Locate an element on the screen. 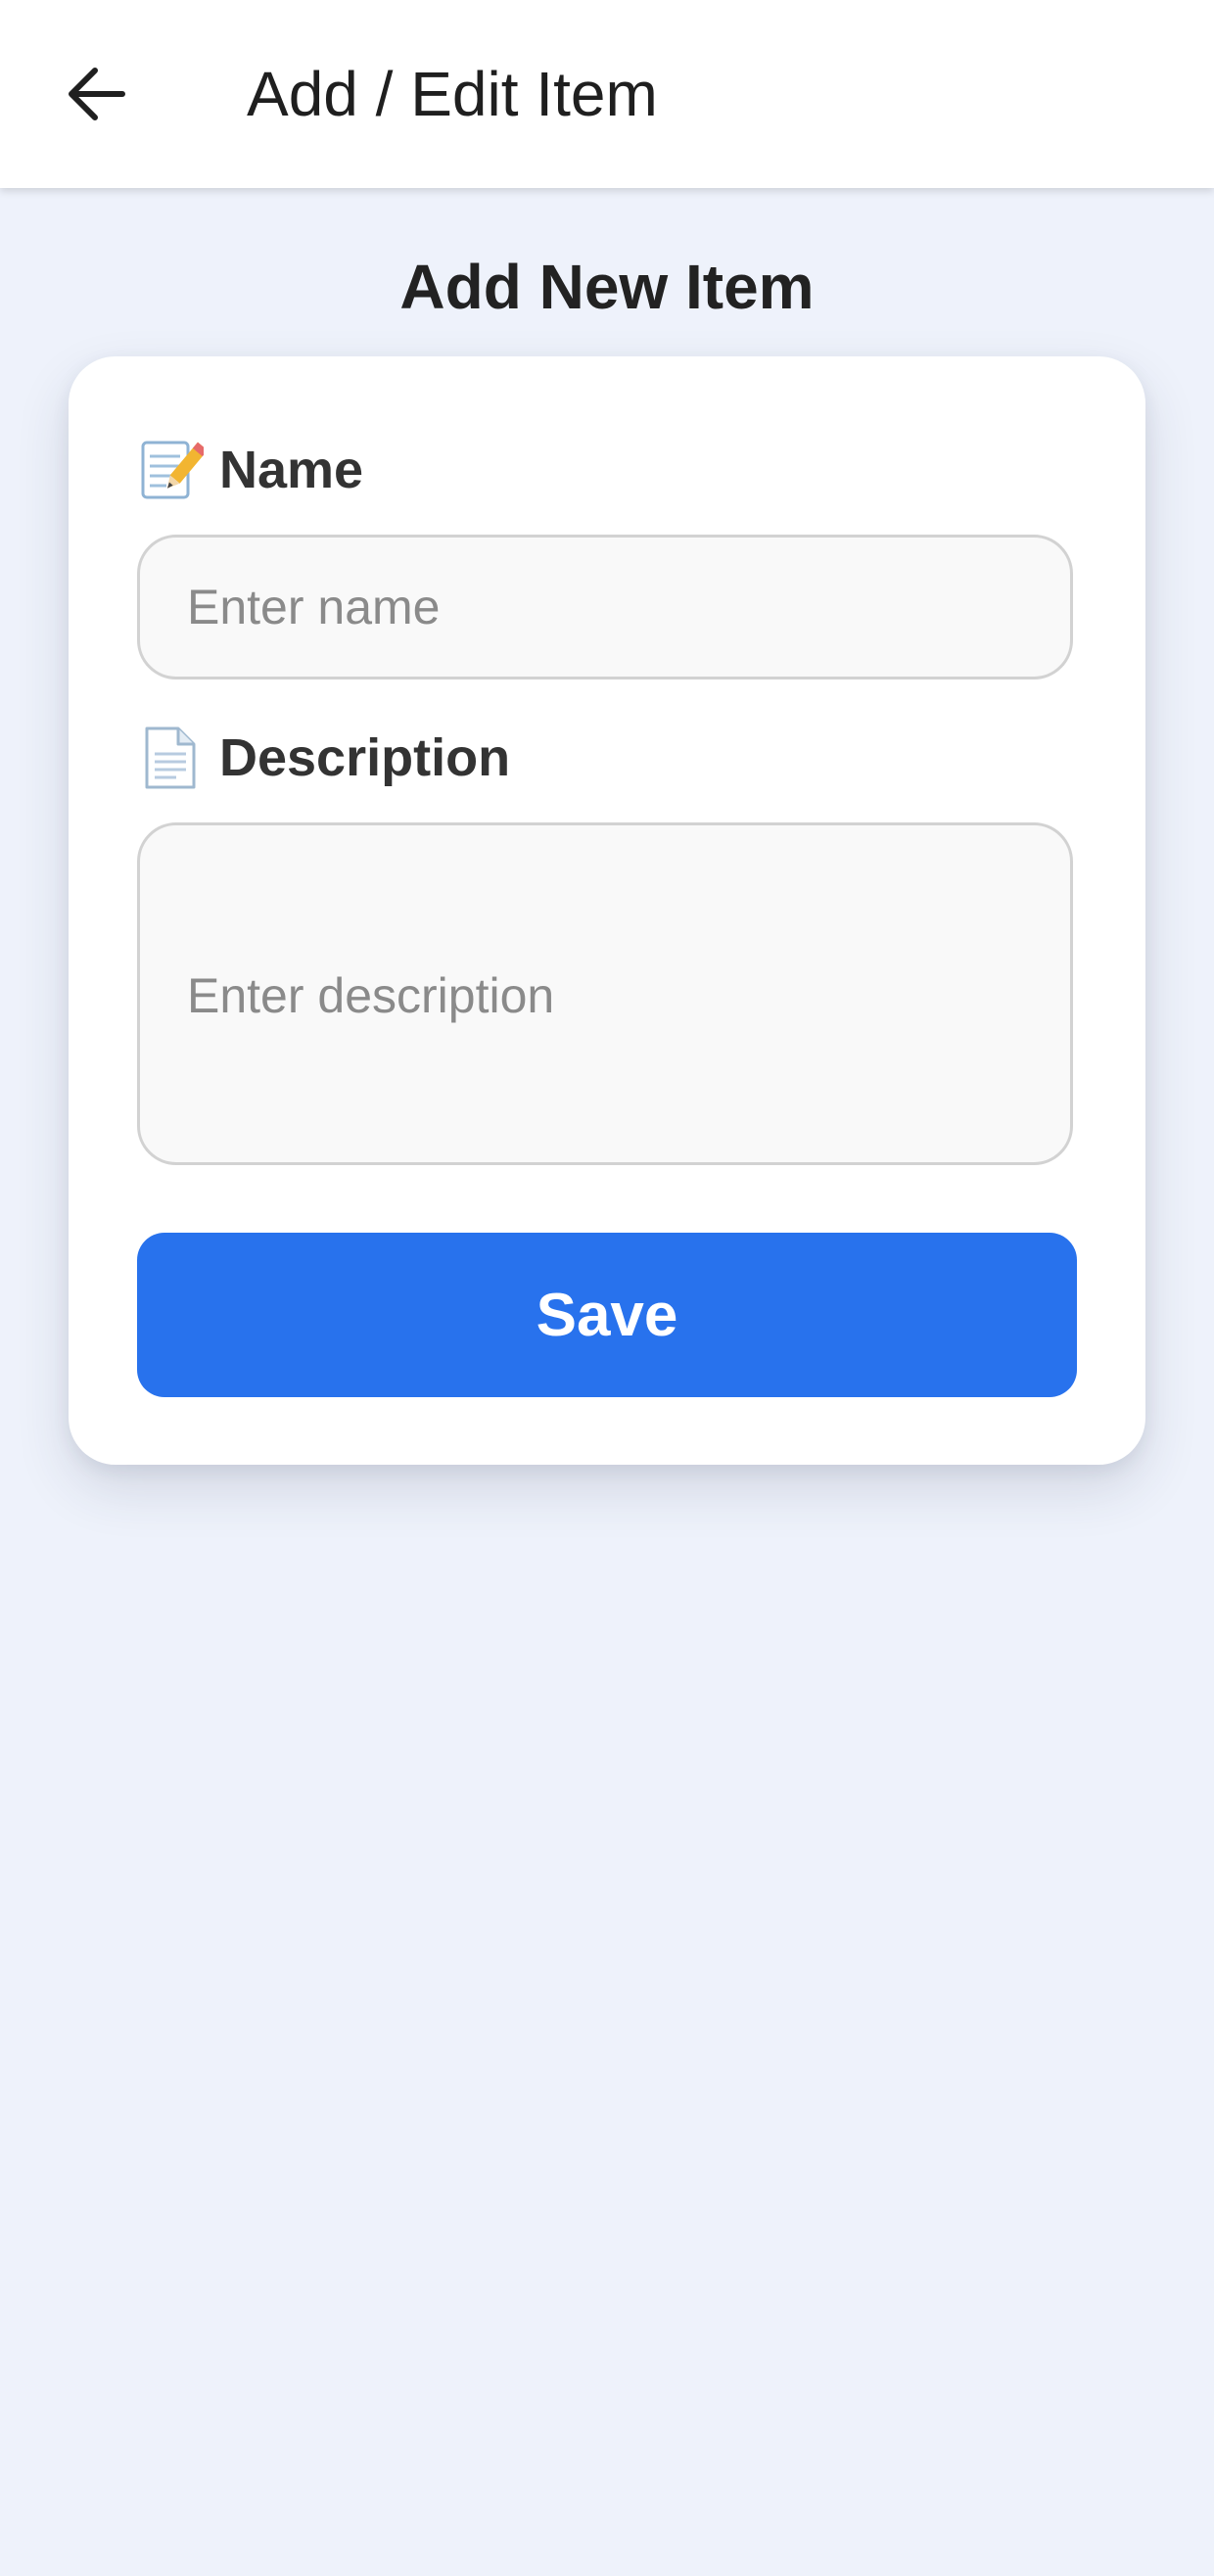 The width and height of the screenshot is (1214, 2576). back-button is located at coordinates (96, 94).